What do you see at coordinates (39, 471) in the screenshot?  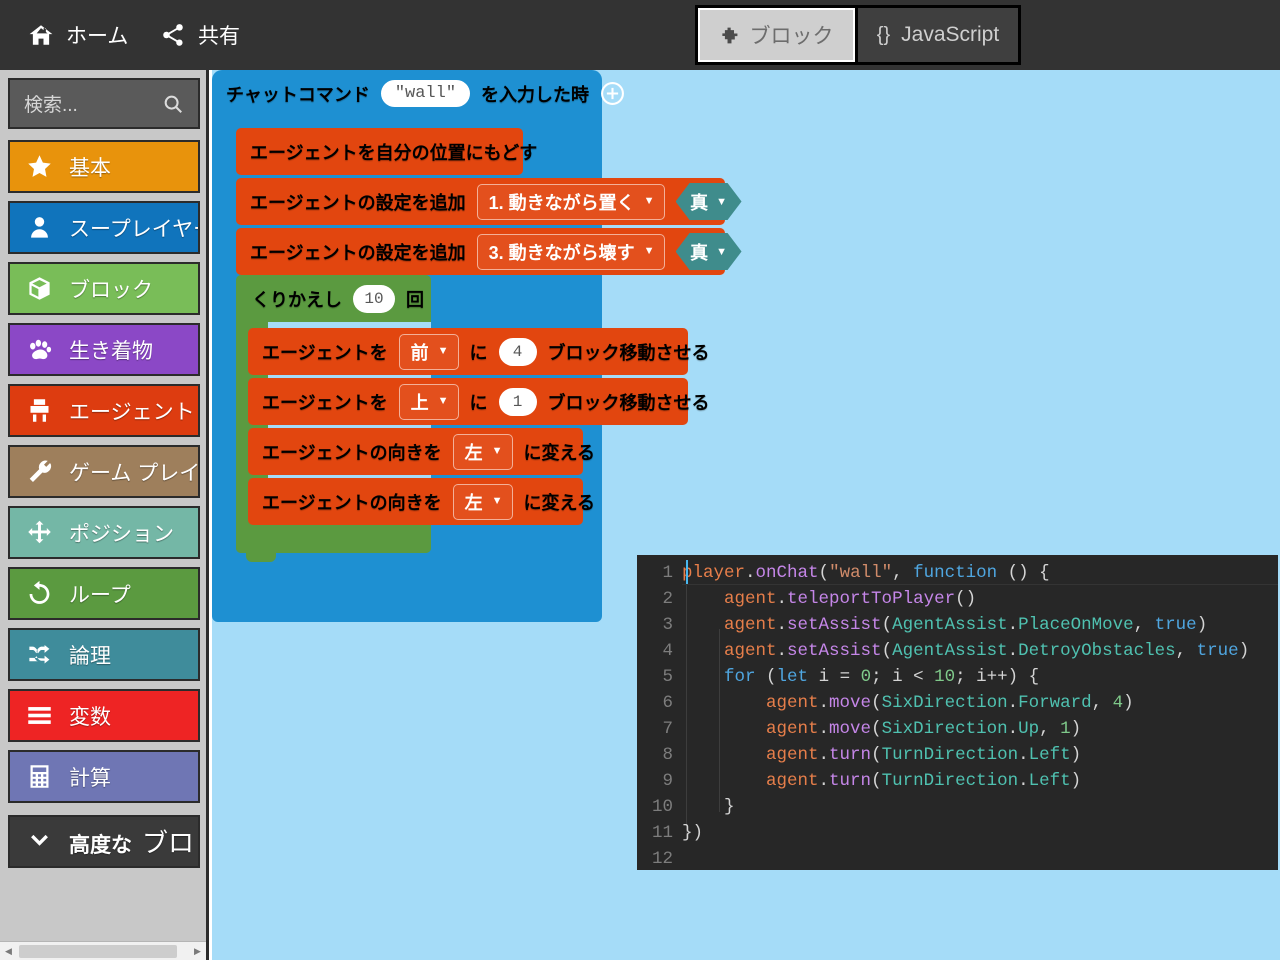 I see `wrench-icon` at bounding box center [39, 471].